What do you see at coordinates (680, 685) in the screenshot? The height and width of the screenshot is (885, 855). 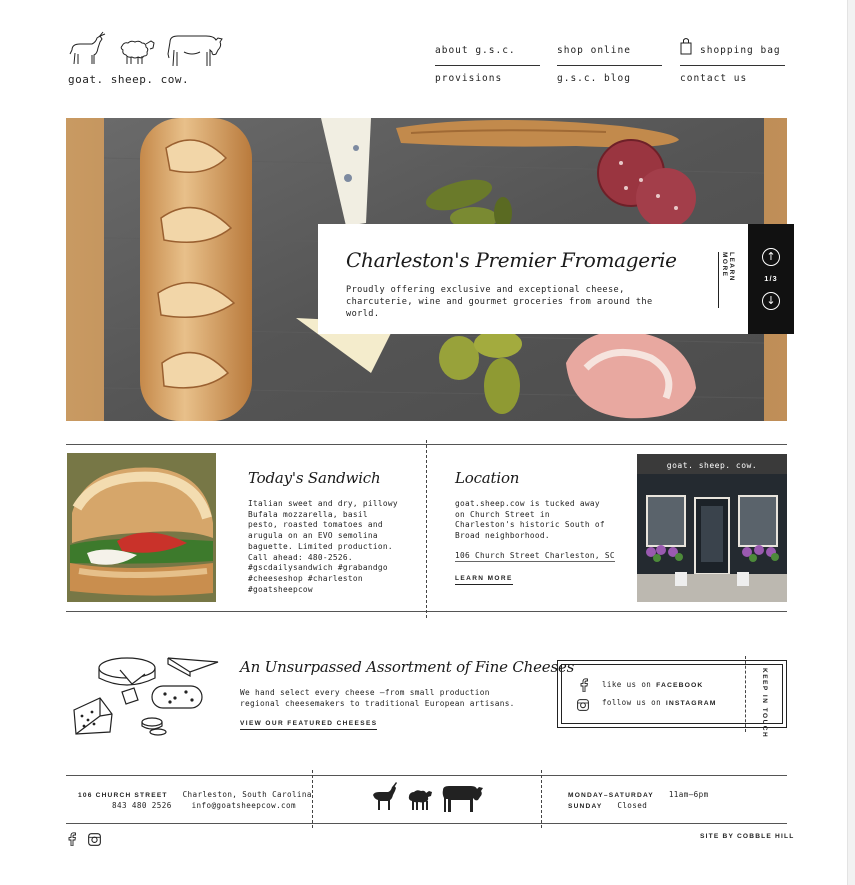 I see `facebook-label: FACEBOOK` at bounding box center [680, 685].